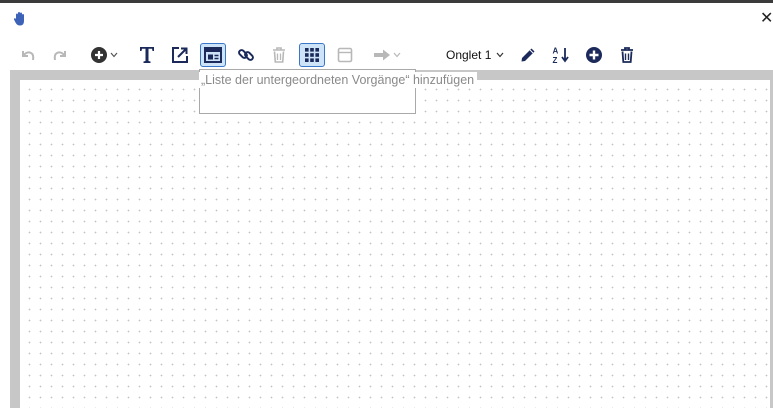 The image size is (773, 408). I want to click on link-icon, so click(246, 55).